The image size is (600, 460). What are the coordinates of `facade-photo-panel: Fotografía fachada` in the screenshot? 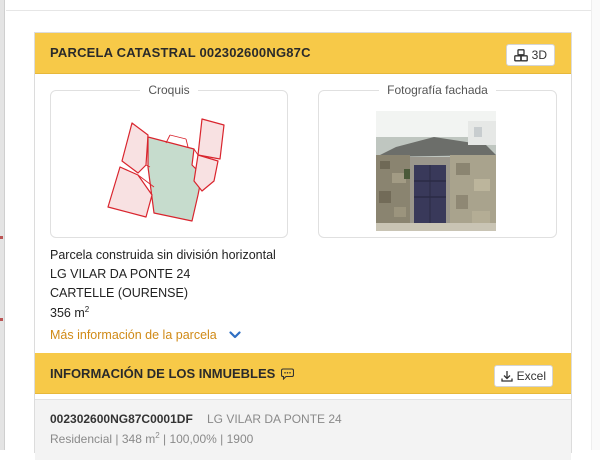 It's located at (437, 160).